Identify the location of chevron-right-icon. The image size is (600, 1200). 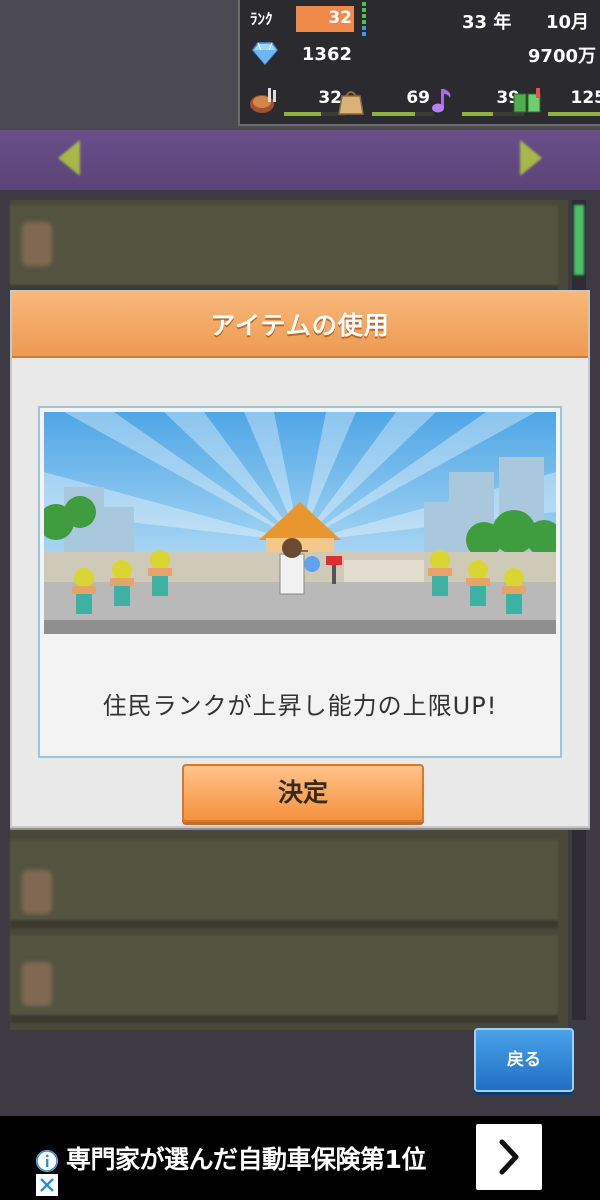
(509, 1157).